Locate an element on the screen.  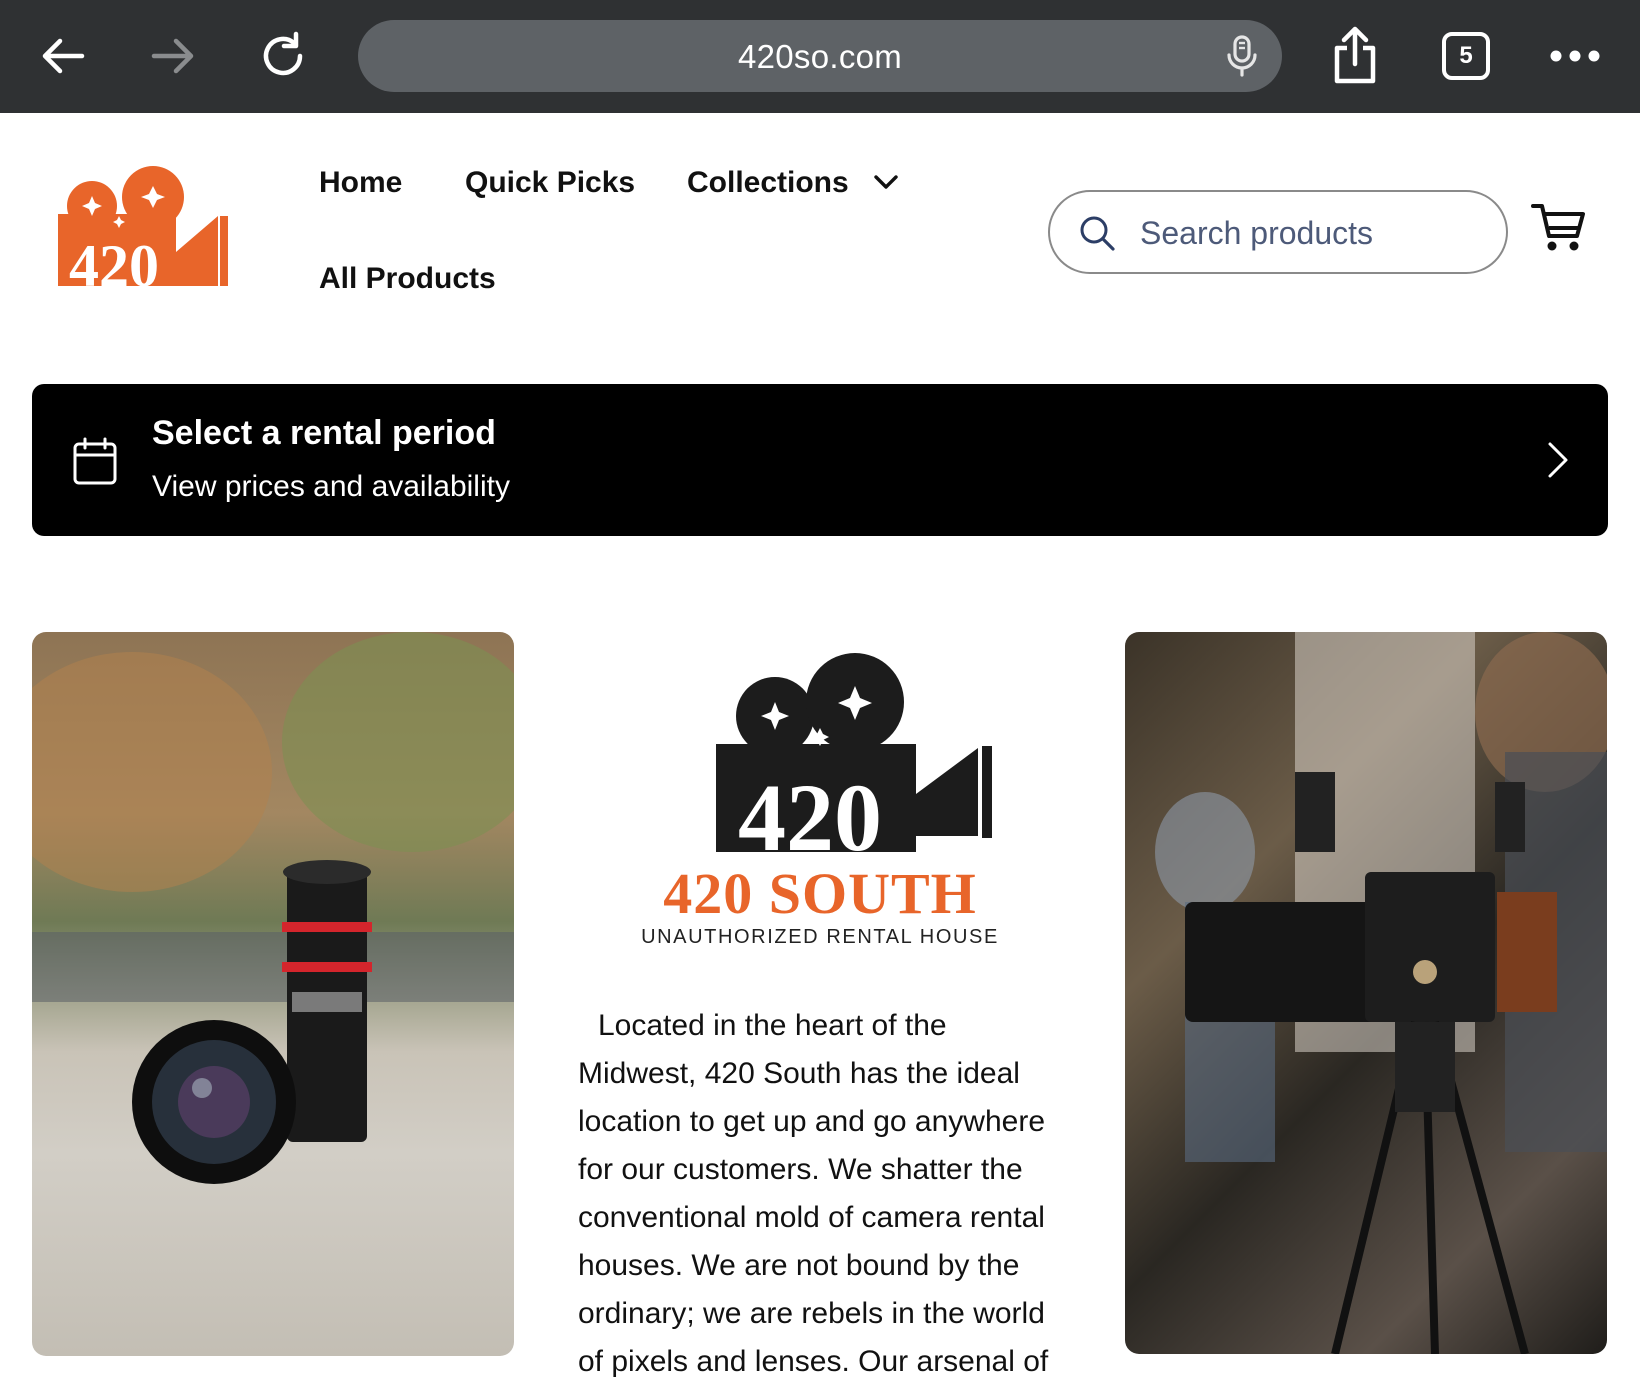
calendar-icon is located at coordinates (95, 461).